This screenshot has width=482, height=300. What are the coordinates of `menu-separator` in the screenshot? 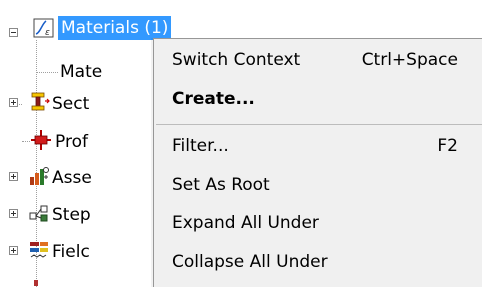 It's located at (319, 124).